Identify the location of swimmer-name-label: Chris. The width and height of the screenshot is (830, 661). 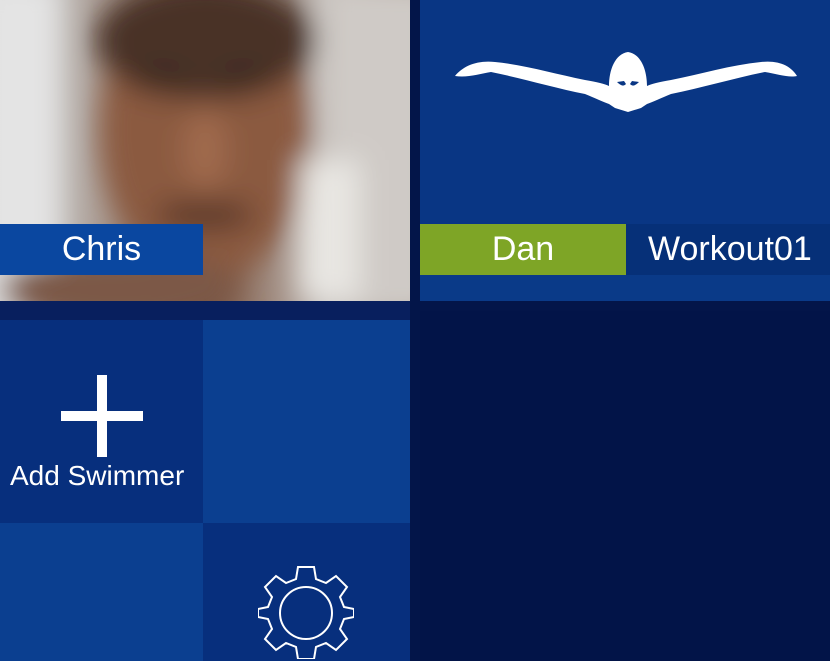
(101, 249).